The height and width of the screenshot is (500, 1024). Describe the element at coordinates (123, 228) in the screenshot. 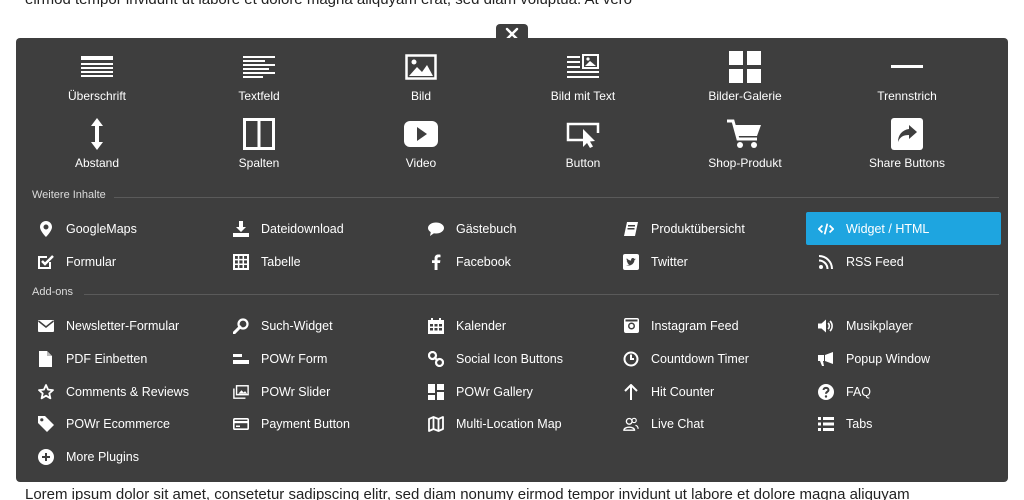

I see `list-item-googlemaps: GoogleMaps` at that location.